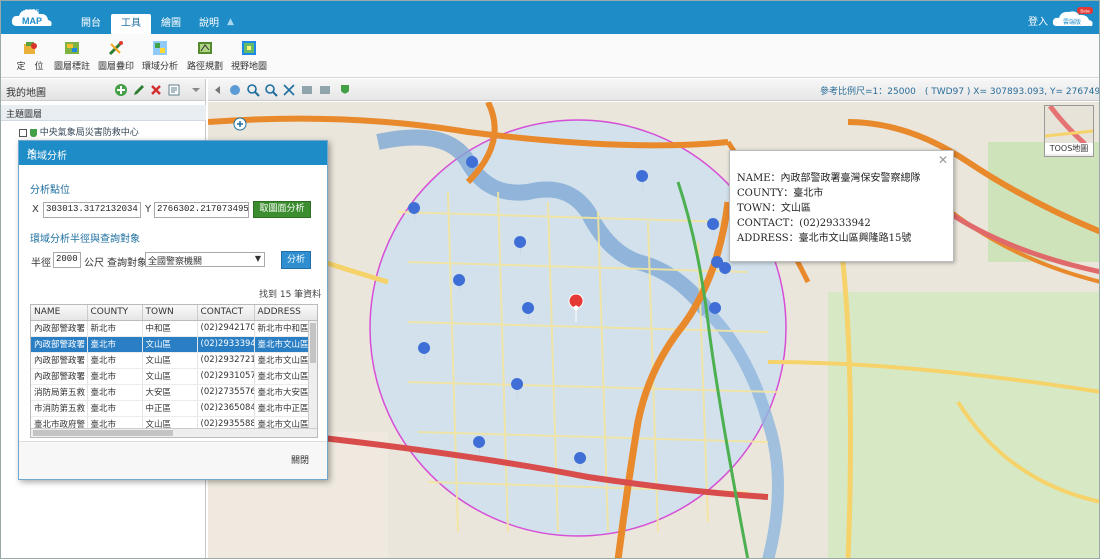 The image size is (1100, 559). I want to click on tab-tools: 工具, so click(131, 24).